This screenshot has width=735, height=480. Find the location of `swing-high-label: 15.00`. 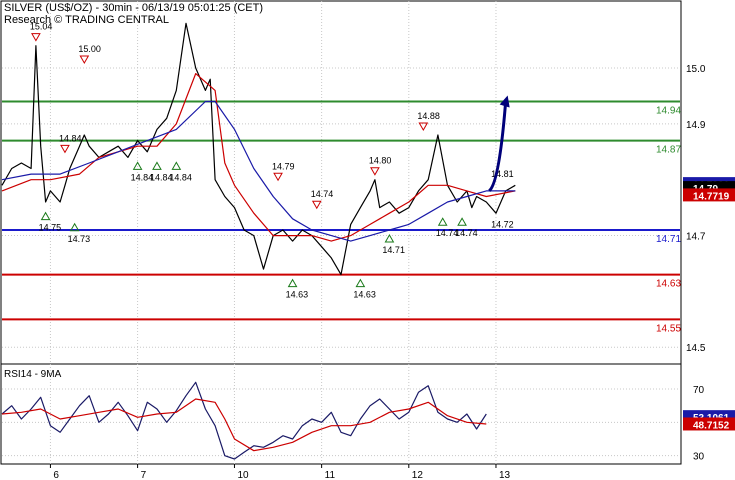

swing-high-label: 15.00 is located at coordinates (89, 49).